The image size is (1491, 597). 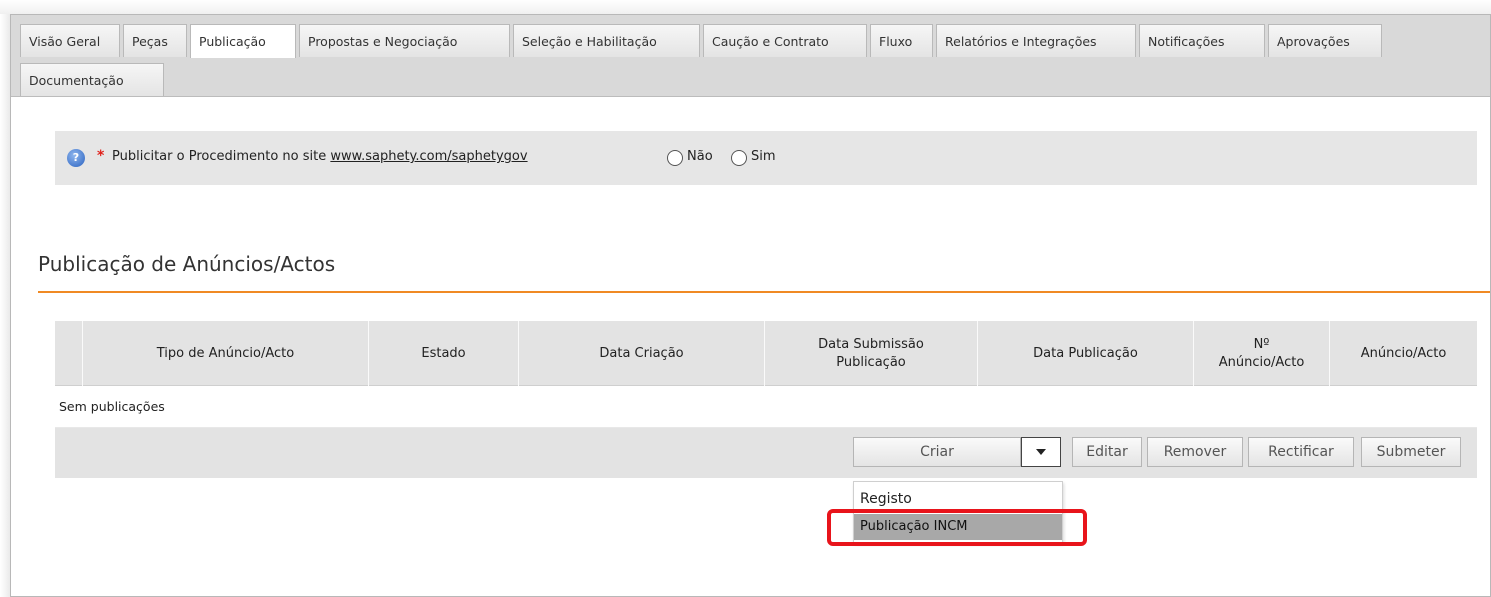 What do you see at coordinates (1202, 40) in the screenshot?
I see `tab-notificacoes: Notificações` at bounding box center [1202, 40].